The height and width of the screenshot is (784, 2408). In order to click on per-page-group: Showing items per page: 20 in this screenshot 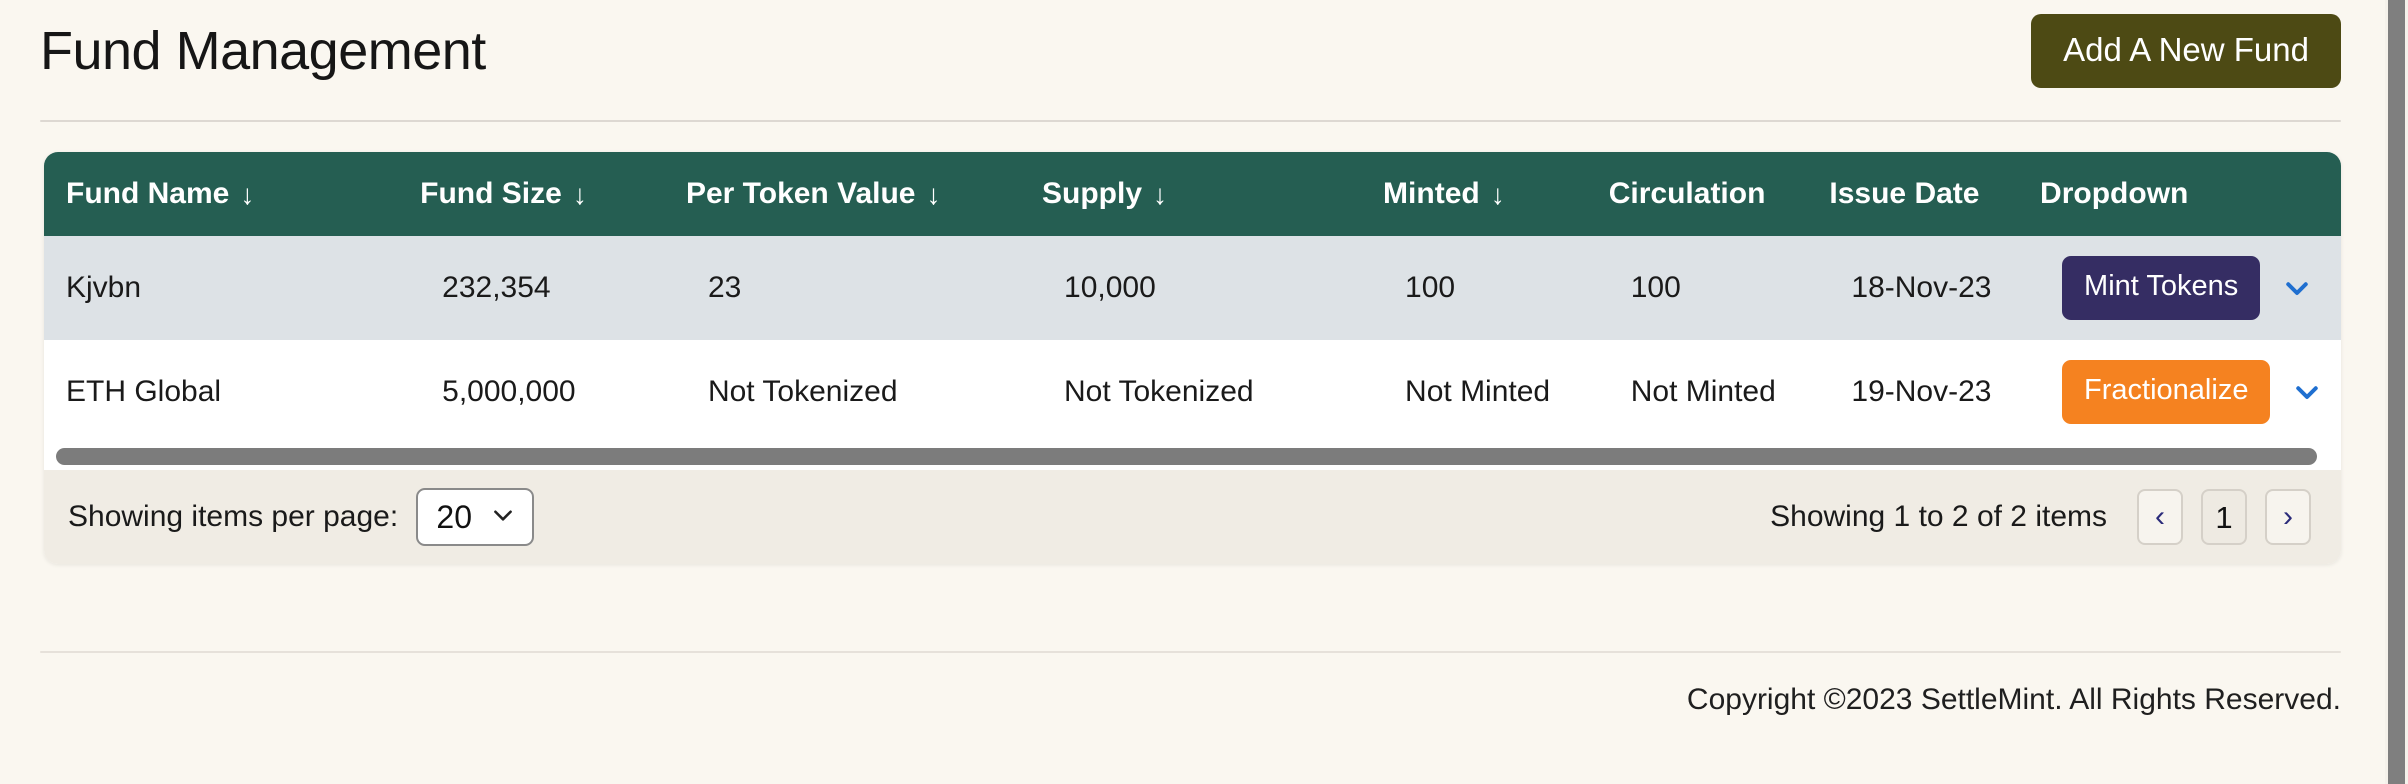, I will do `click(301, 517)`.